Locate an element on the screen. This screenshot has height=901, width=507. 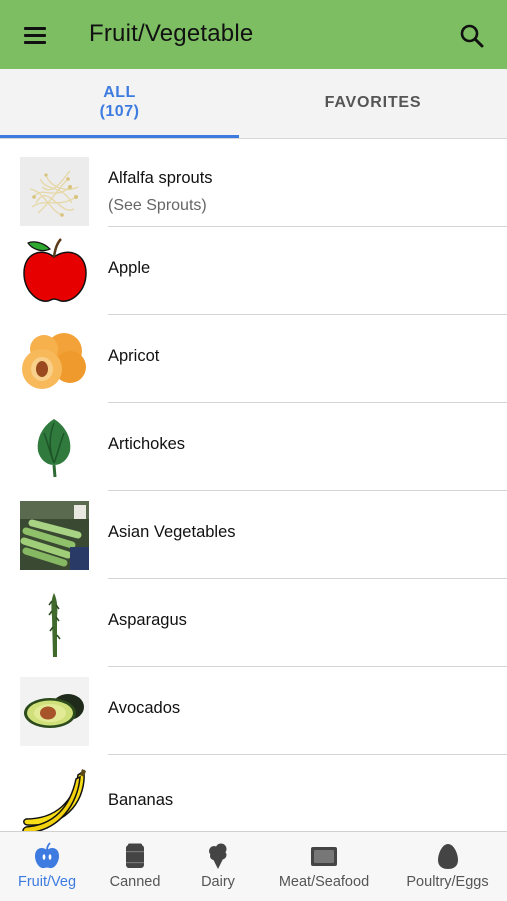
item-note: (See Sprouts) is located at coordinates (157, 205).